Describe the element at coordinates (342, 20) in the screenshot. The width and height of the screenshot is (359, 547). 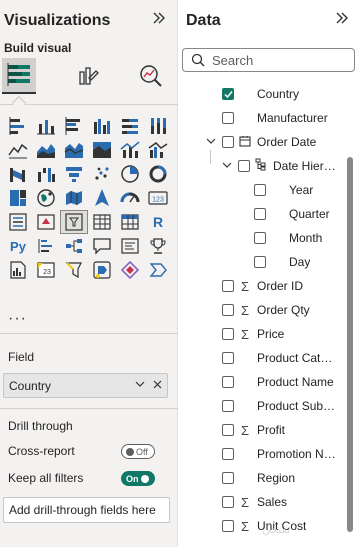
I see `collapse-data-button` at that location.